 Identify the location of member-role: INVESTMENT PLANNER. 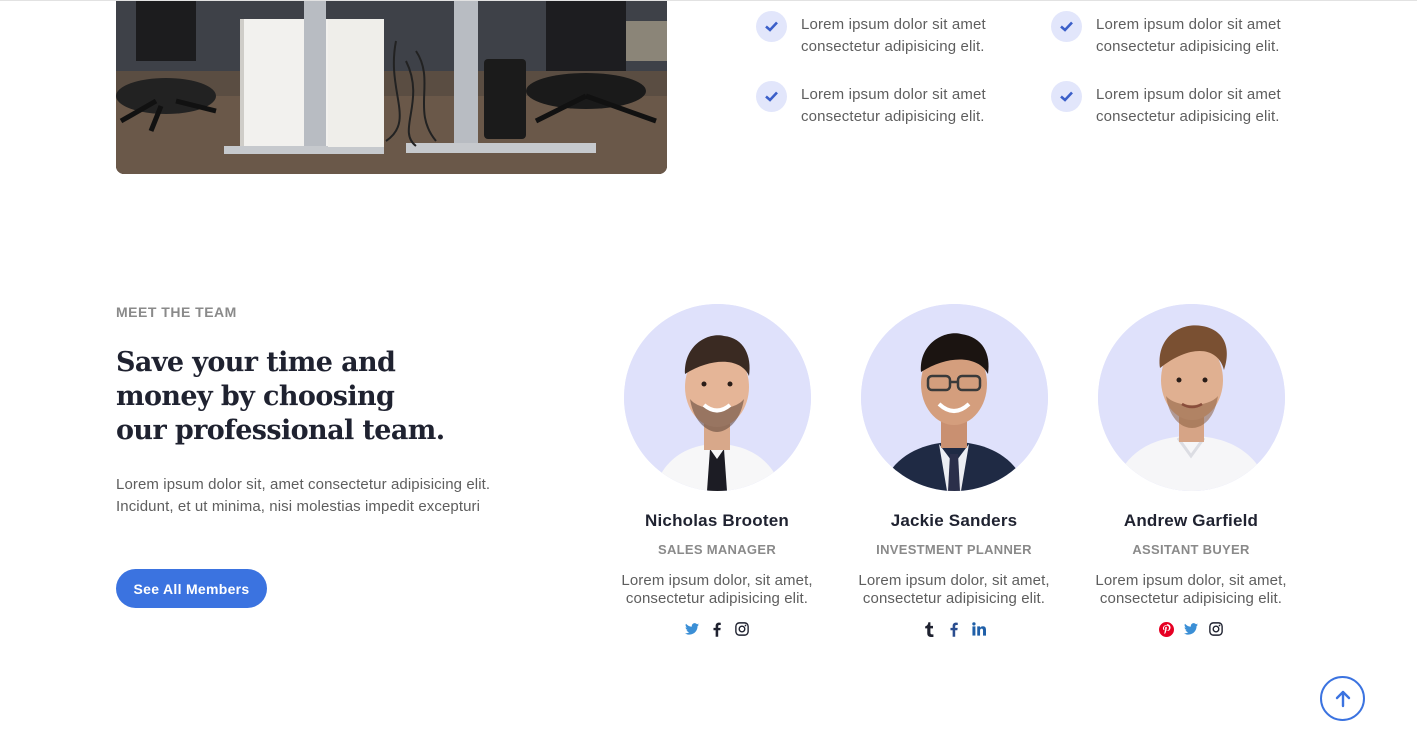
(954, 549).